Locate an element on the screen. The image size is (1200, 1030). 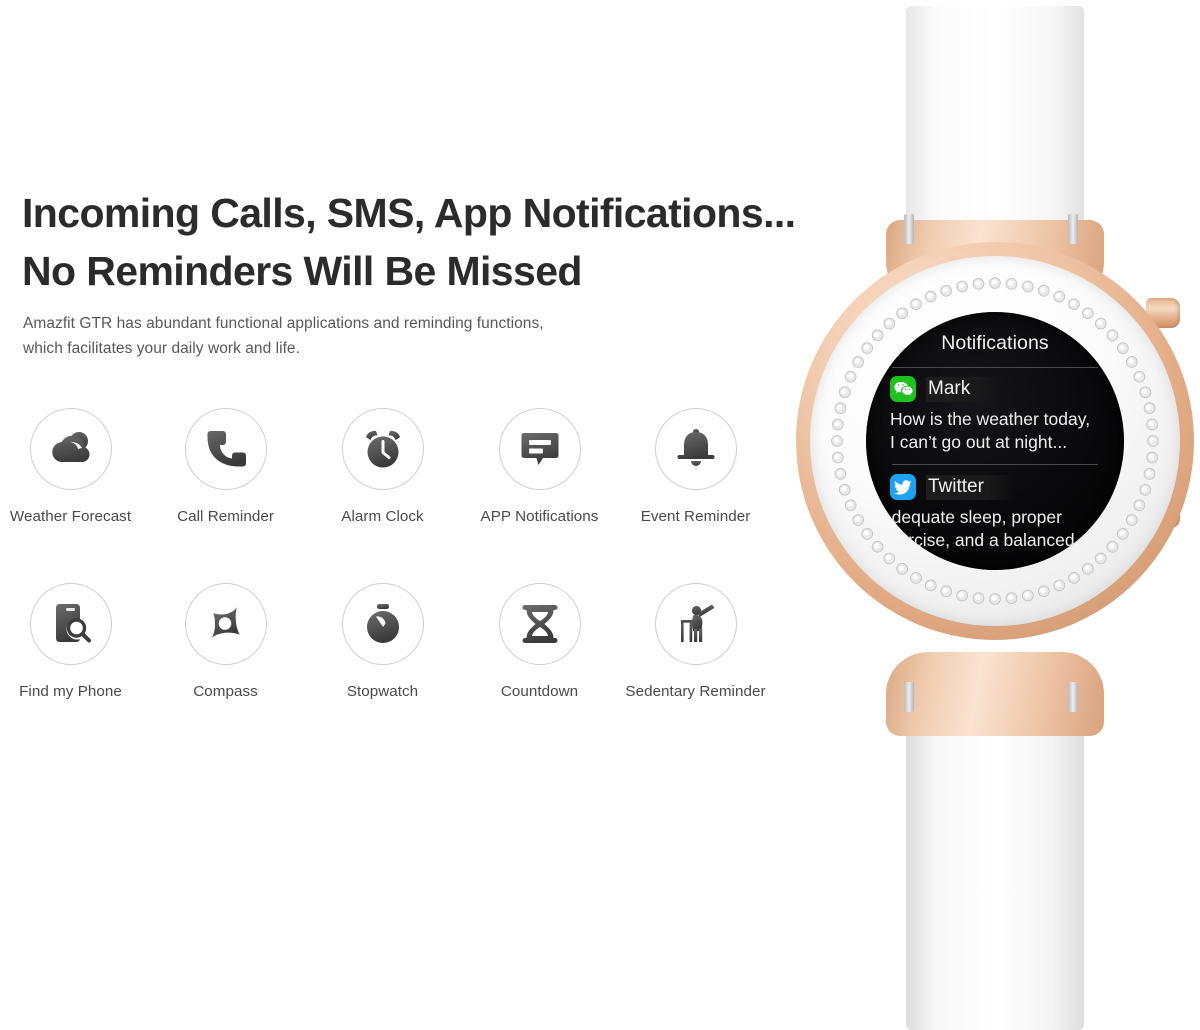
feature-find-my-phone: Find my Phone is located at coordinates (74, 641).